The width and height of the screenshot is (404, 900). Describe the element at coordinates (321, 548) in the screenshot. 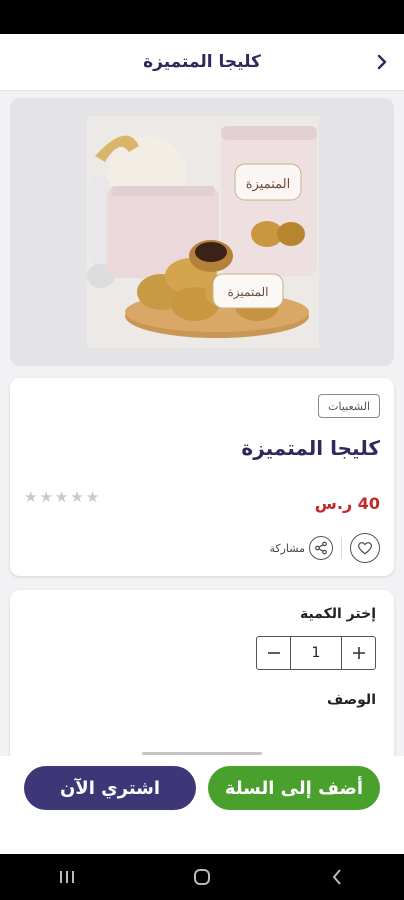

I see `share-icon` at that location.